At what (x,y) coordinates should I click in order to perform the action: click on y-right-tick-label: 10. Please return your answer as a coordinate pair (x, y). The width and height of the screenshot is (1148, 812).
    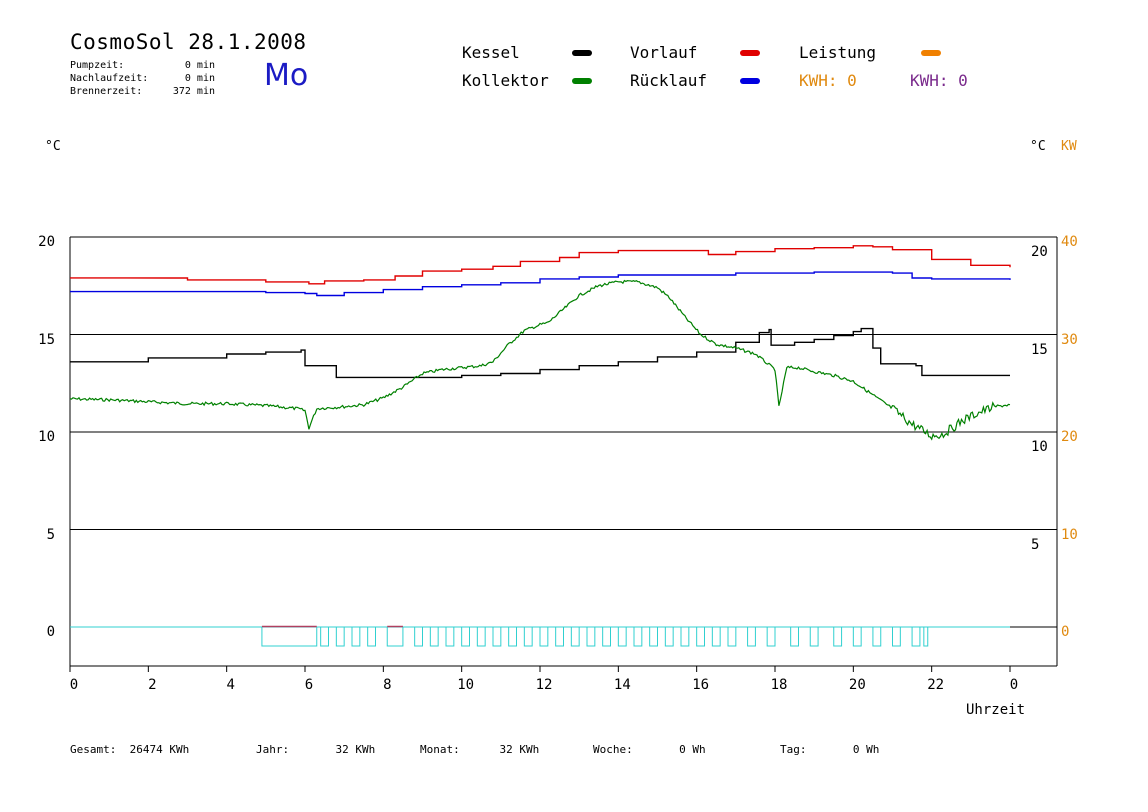
    Looking at the image, I should click on (1039, 447).